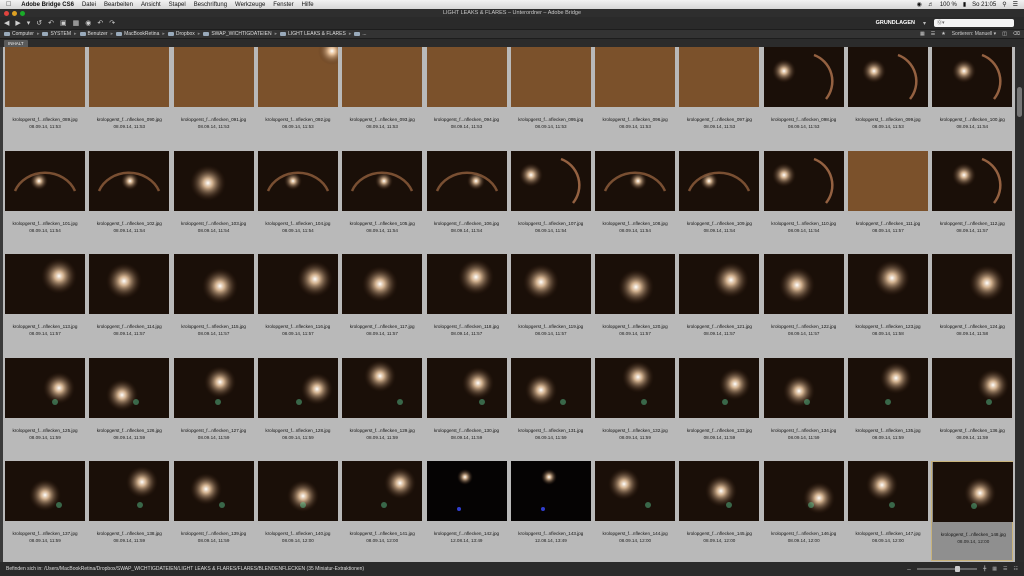 The image size is (1024, 576). What do you see at coordinates (1019, 102) in the screenshot?
I see `scrollbar-thumb` at bounding box center [1019, 102].